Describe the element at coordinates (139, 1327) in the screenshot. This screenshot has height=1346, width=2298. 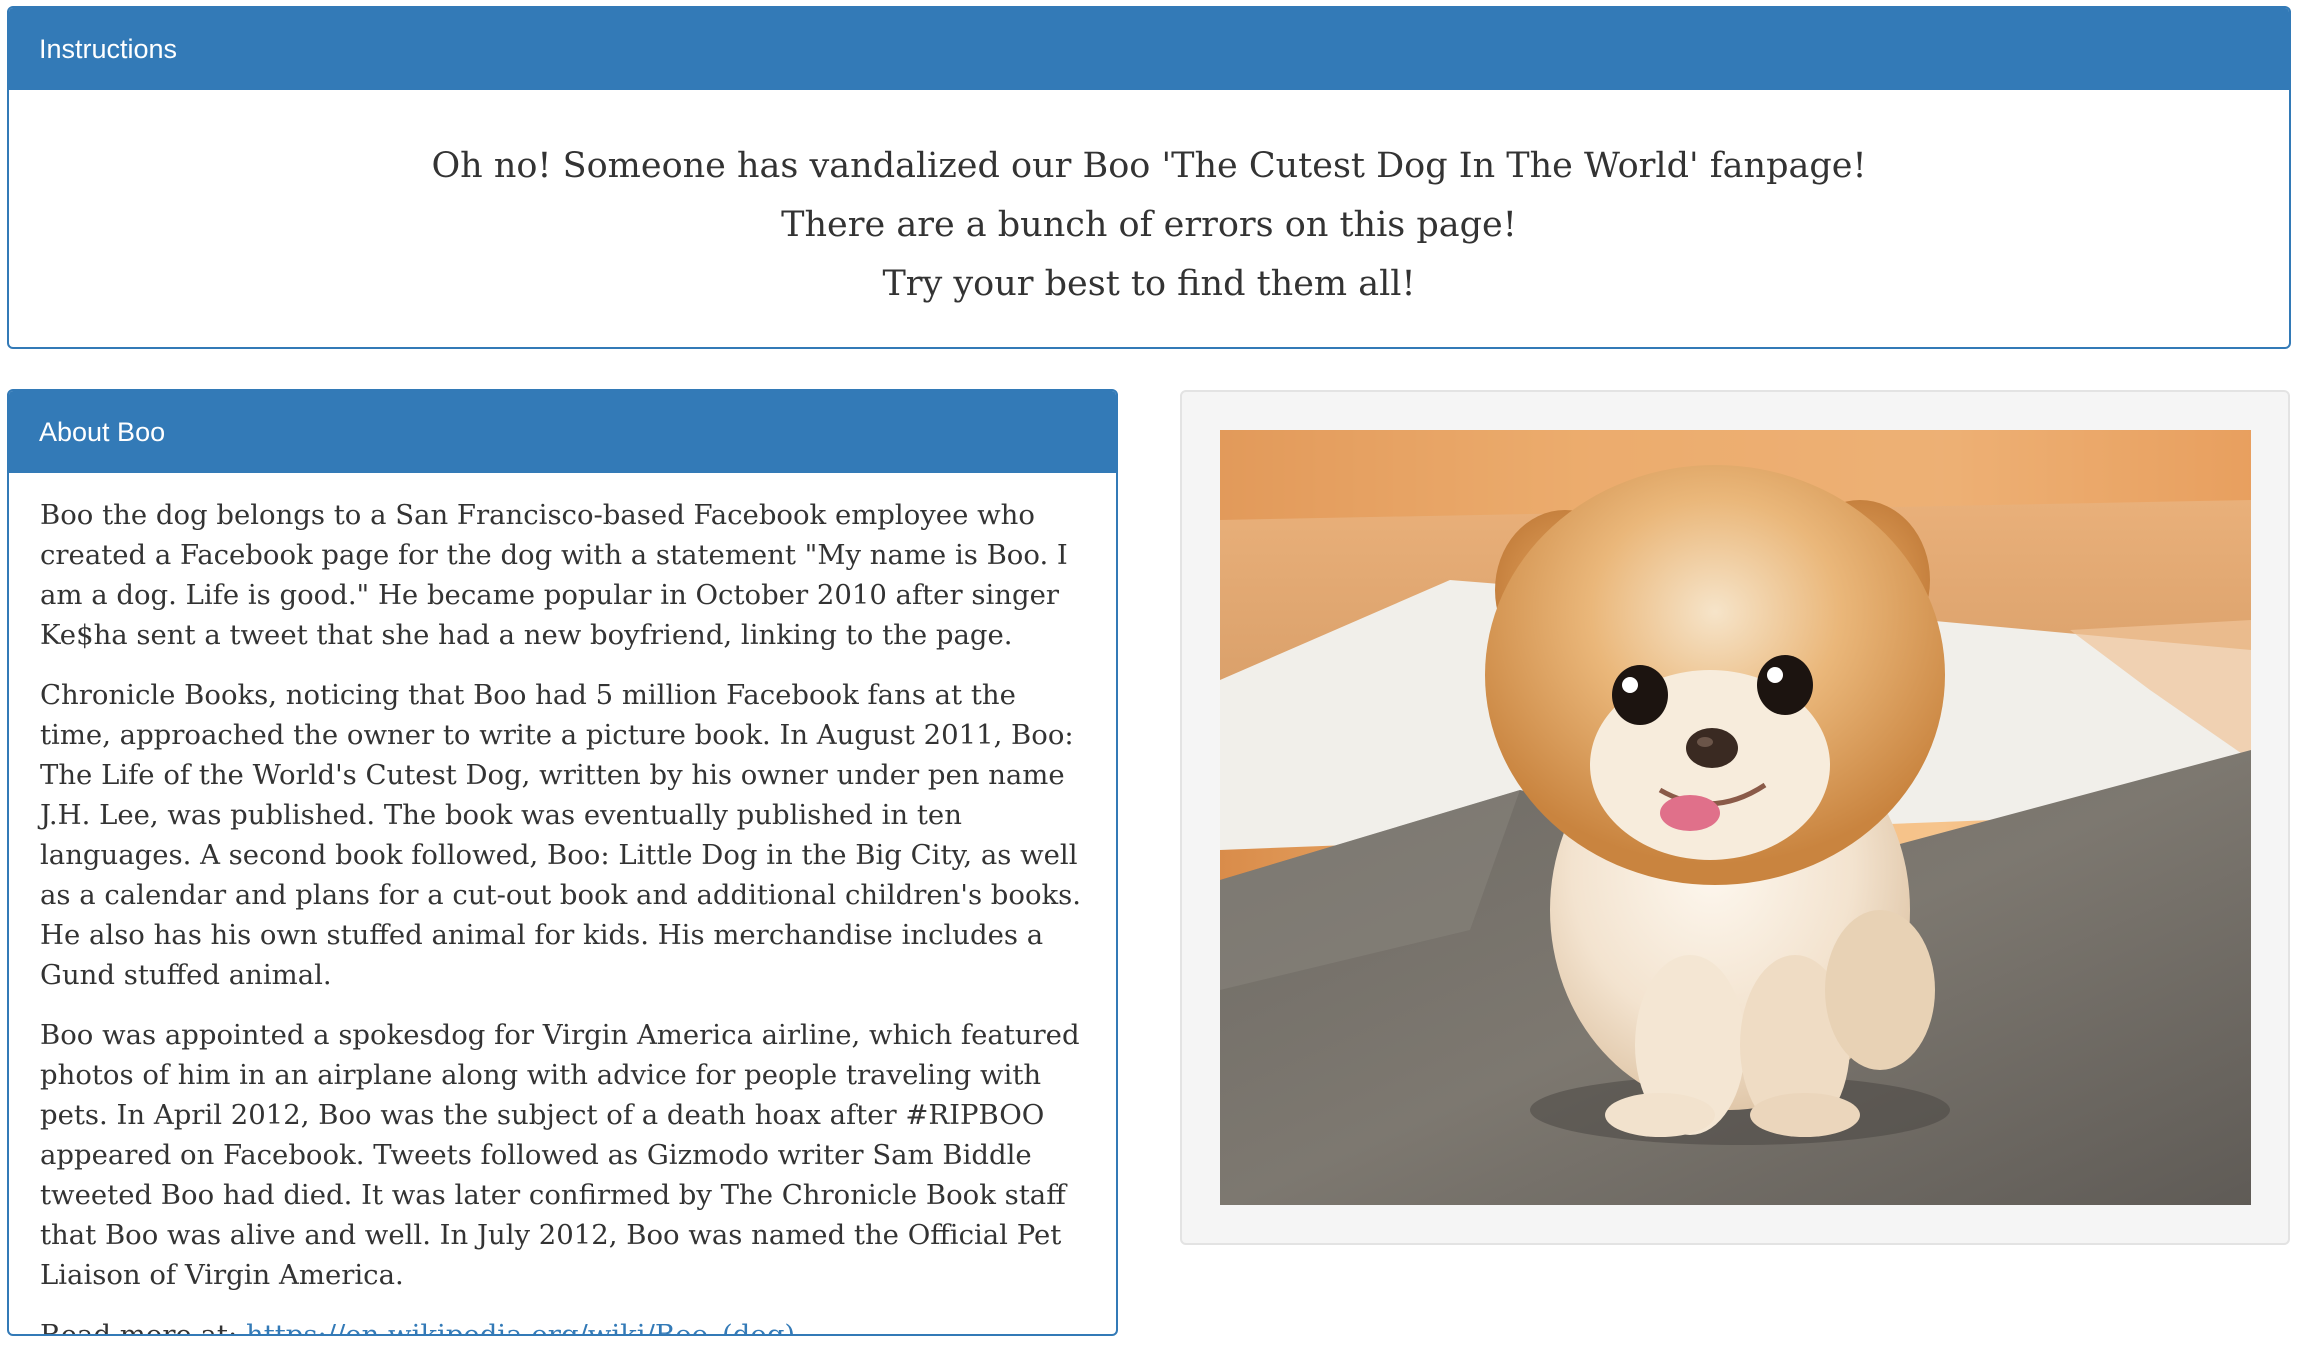
I see `read-more-label: Read more at:` at that location.